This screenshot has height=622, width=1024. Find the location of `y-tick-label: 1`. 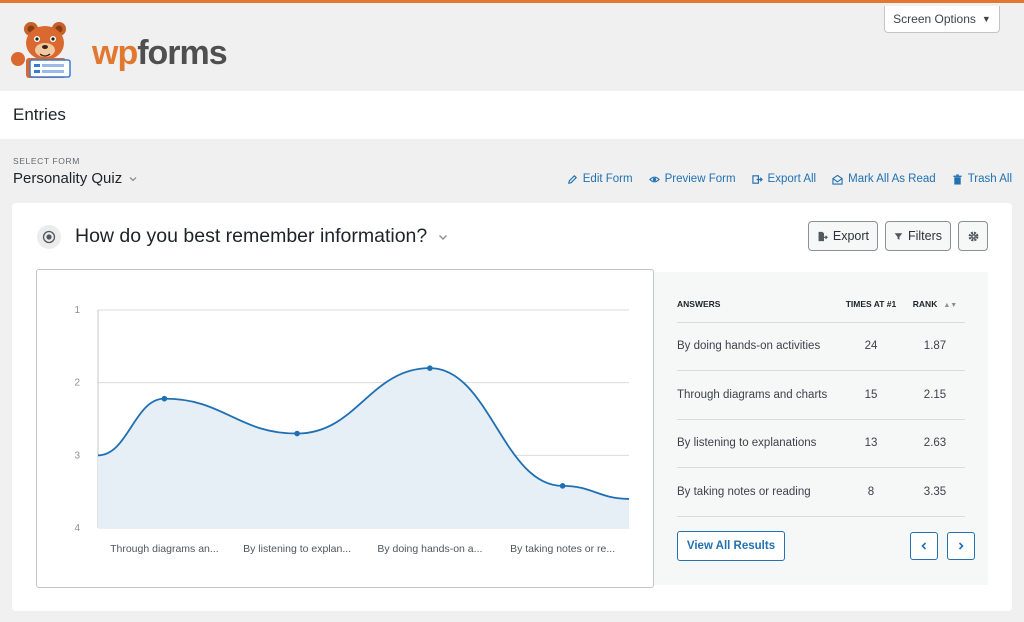

y-tick-label: 1 is located at coordinates (77, 310).